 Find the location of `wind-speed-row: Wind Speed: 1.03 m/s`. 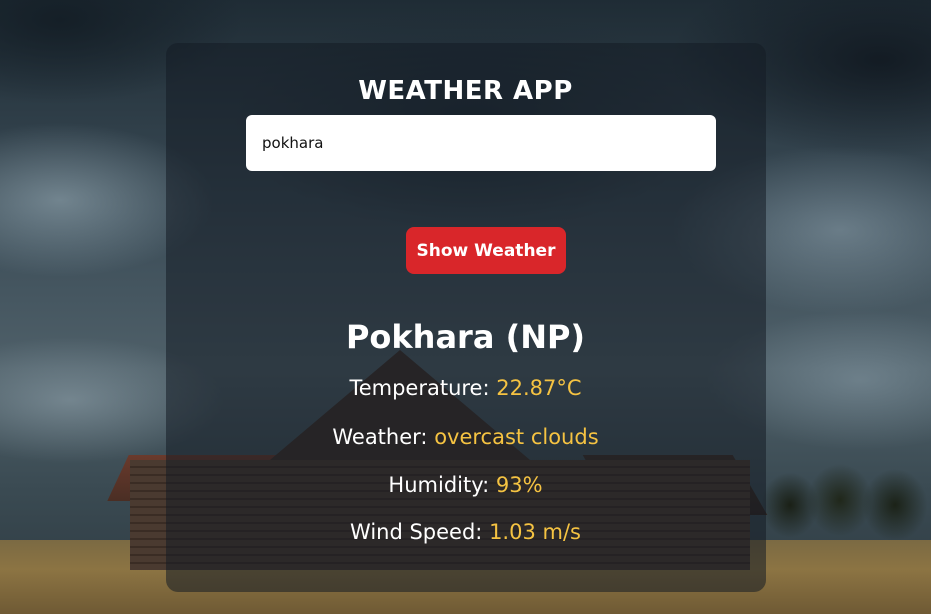

wind-speed-row: Wind Speed: 1.03 m/s is located at coordinates (465, 532).